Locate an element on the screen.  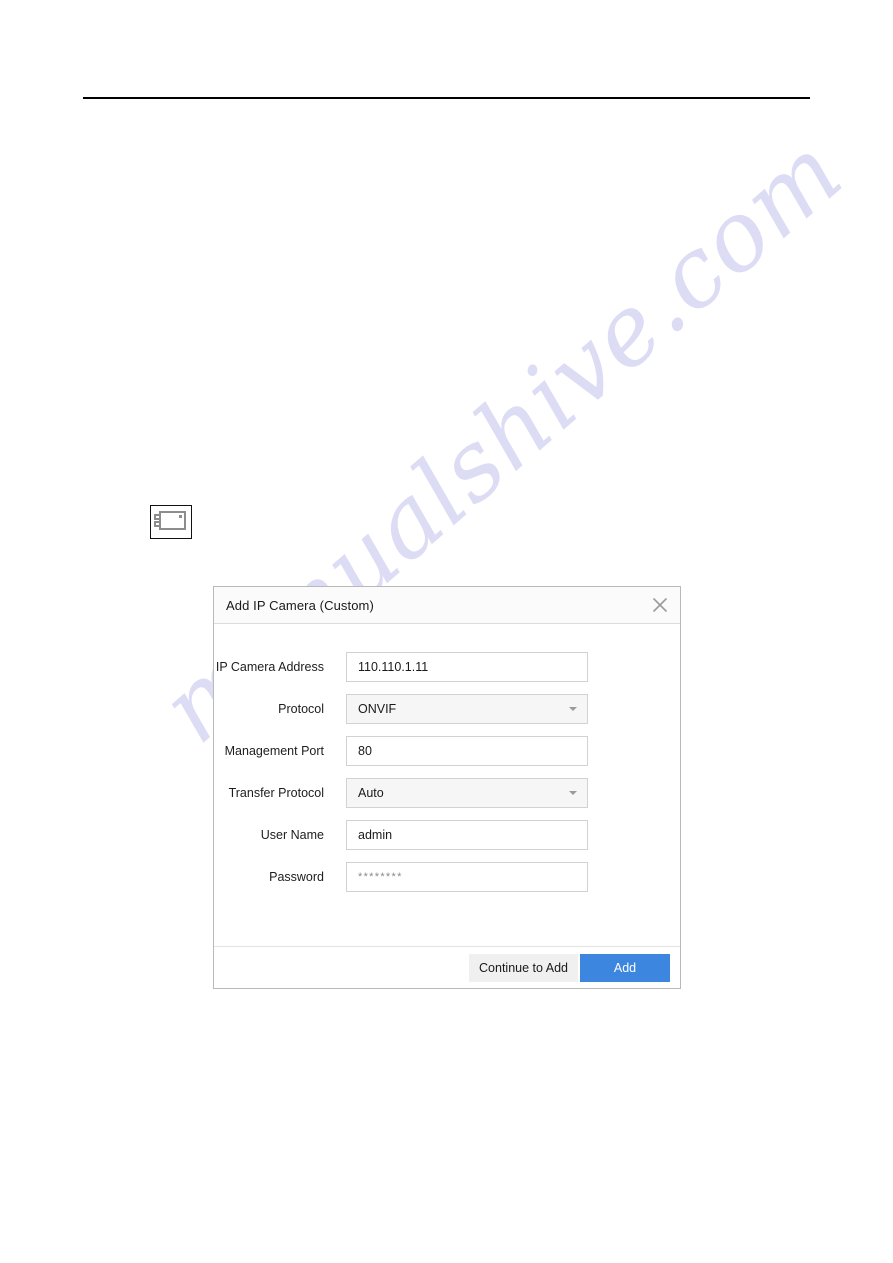
select-protocol: ONVIF is located at coordinates (467, 709).